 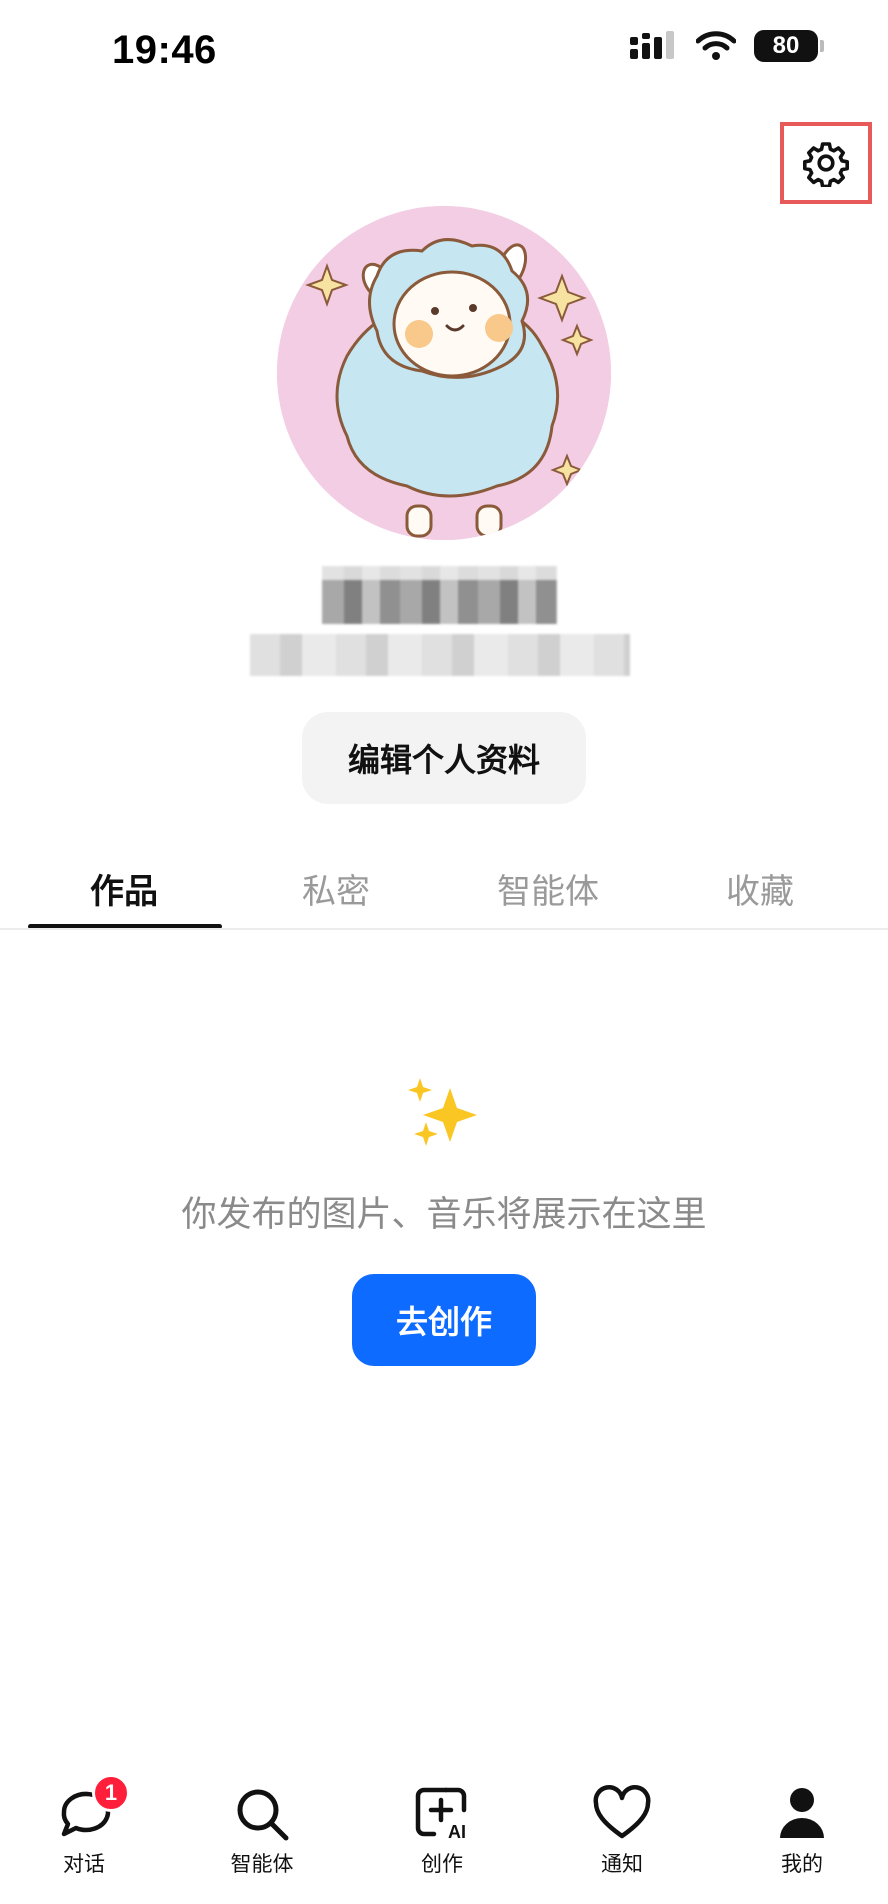 What do you see at coordinates (442, 1864) in the screenshot?
I see `nav-label-create: 创作` at bounding box center [442, 1864].